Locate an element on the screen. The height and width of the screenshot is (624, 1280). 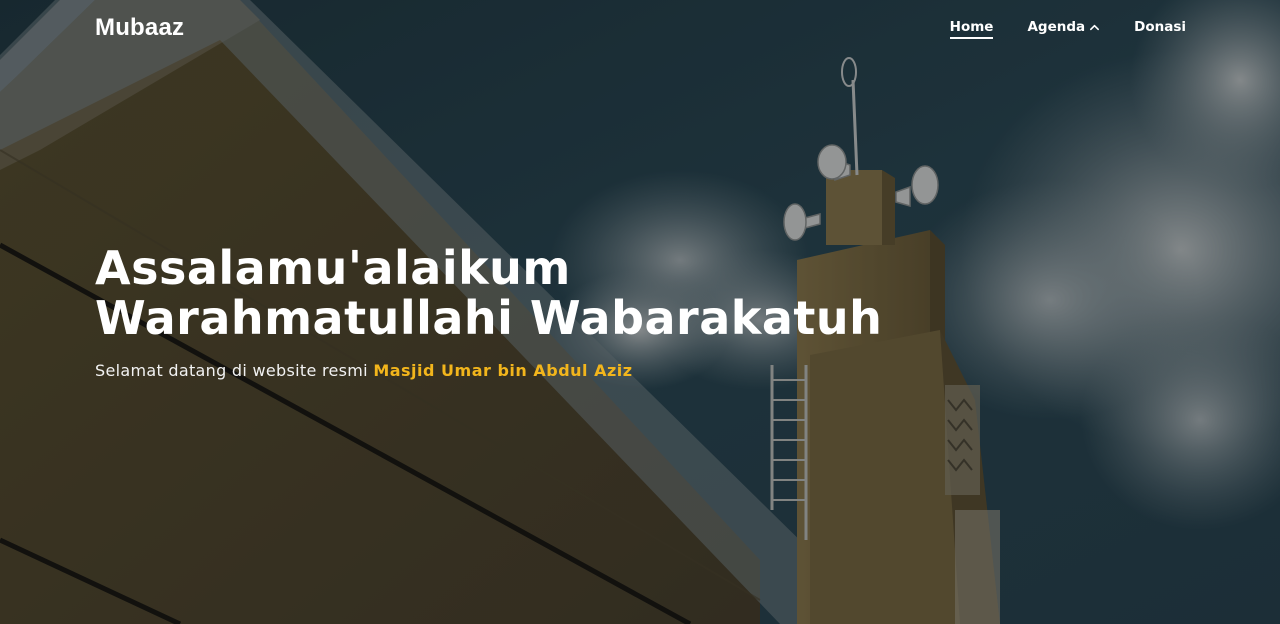
nav-link-donasi: Donasi is located at coordinates (1160, 29).